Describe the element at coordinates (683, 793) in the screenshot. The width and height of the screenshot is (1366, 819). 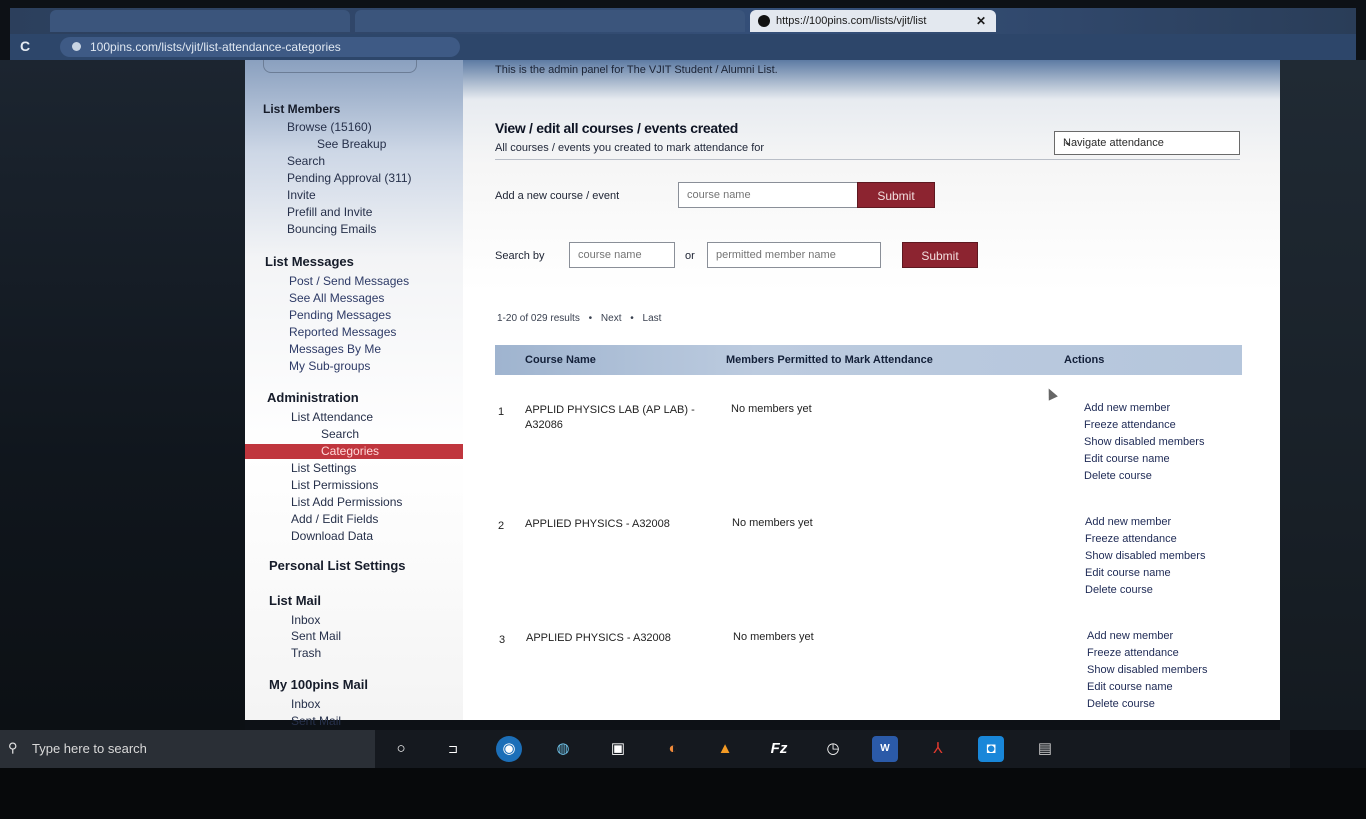
I see `photo-surround-bottom` at that location.